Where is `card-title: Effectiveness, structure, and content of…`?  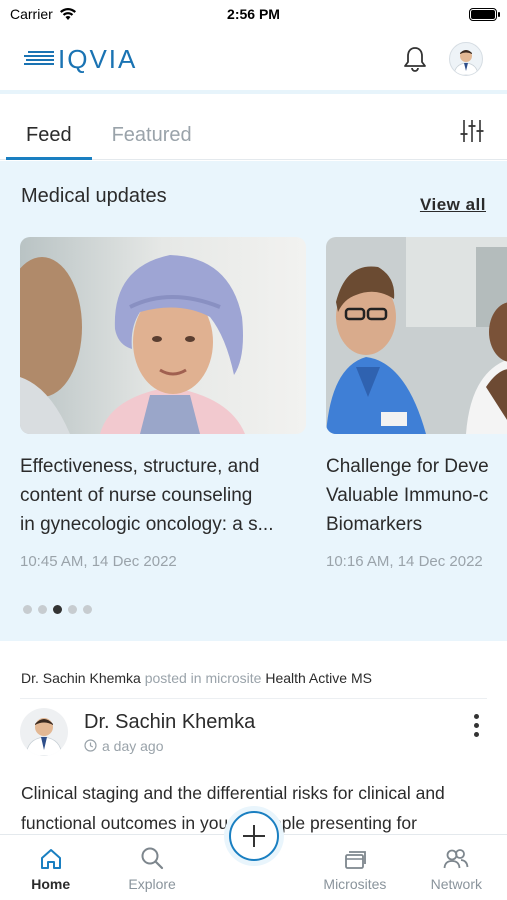 card-title: Effectiveness, structure, and content of… is located at coordinates (163, 495).